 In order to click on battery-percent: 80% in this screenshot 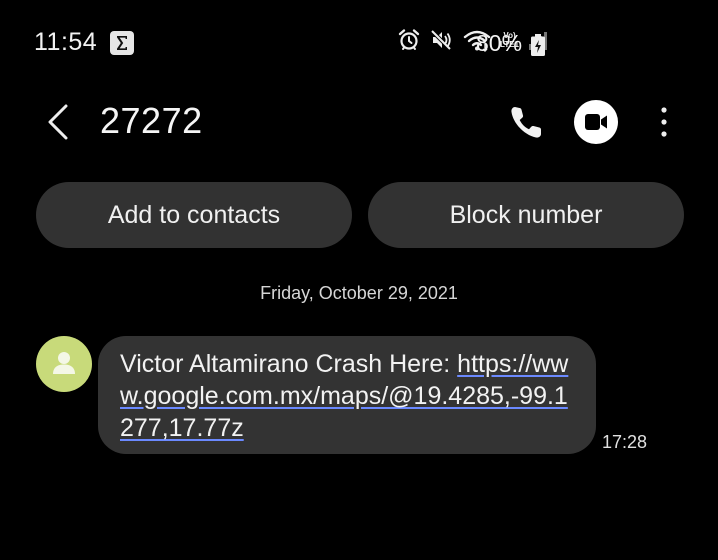, I will do `click(499, 43)`.